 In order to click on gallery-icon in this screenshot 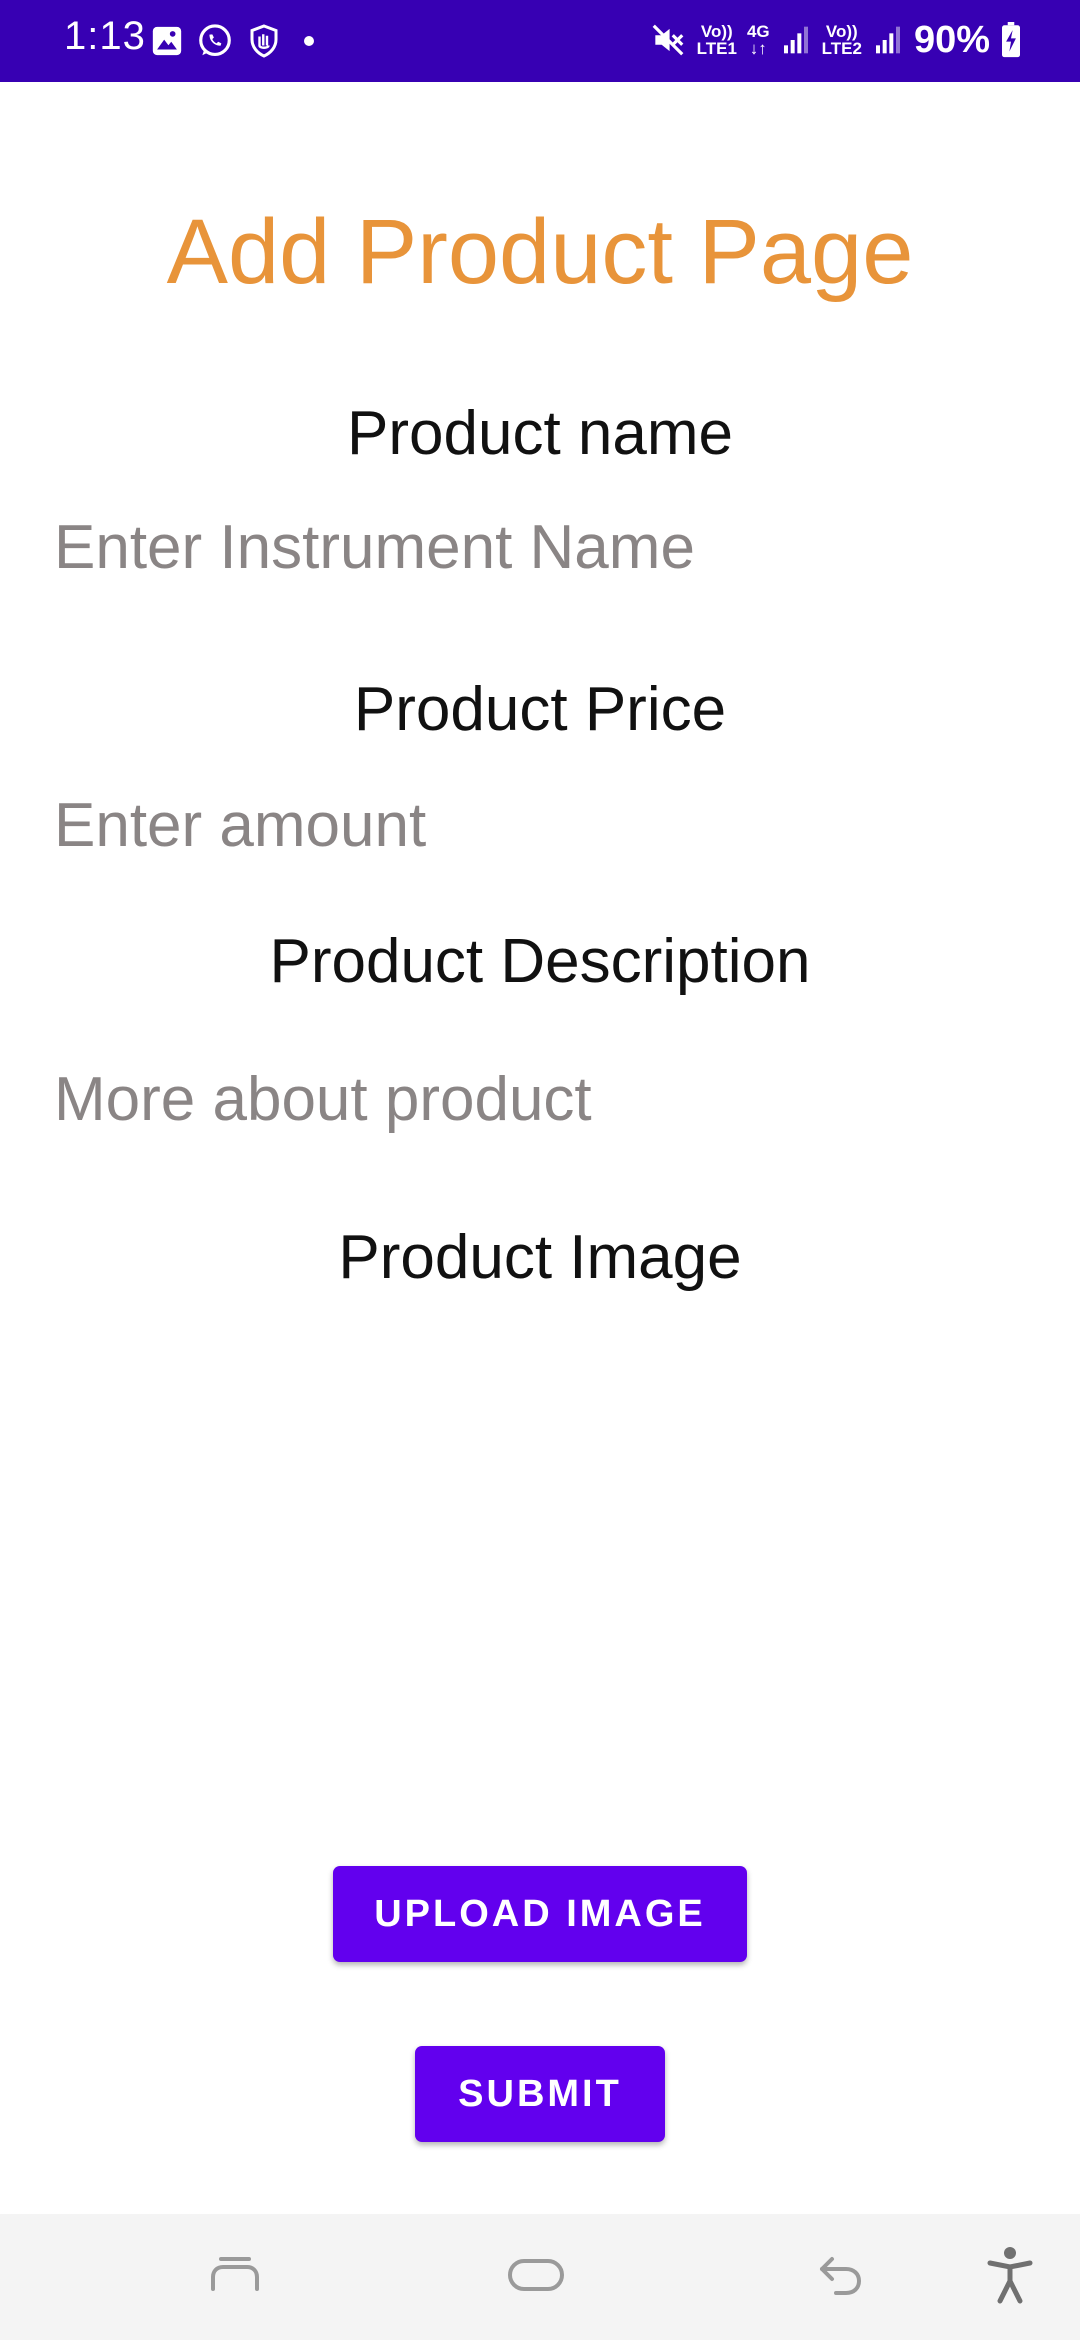, I will do `click(167, 41)`.